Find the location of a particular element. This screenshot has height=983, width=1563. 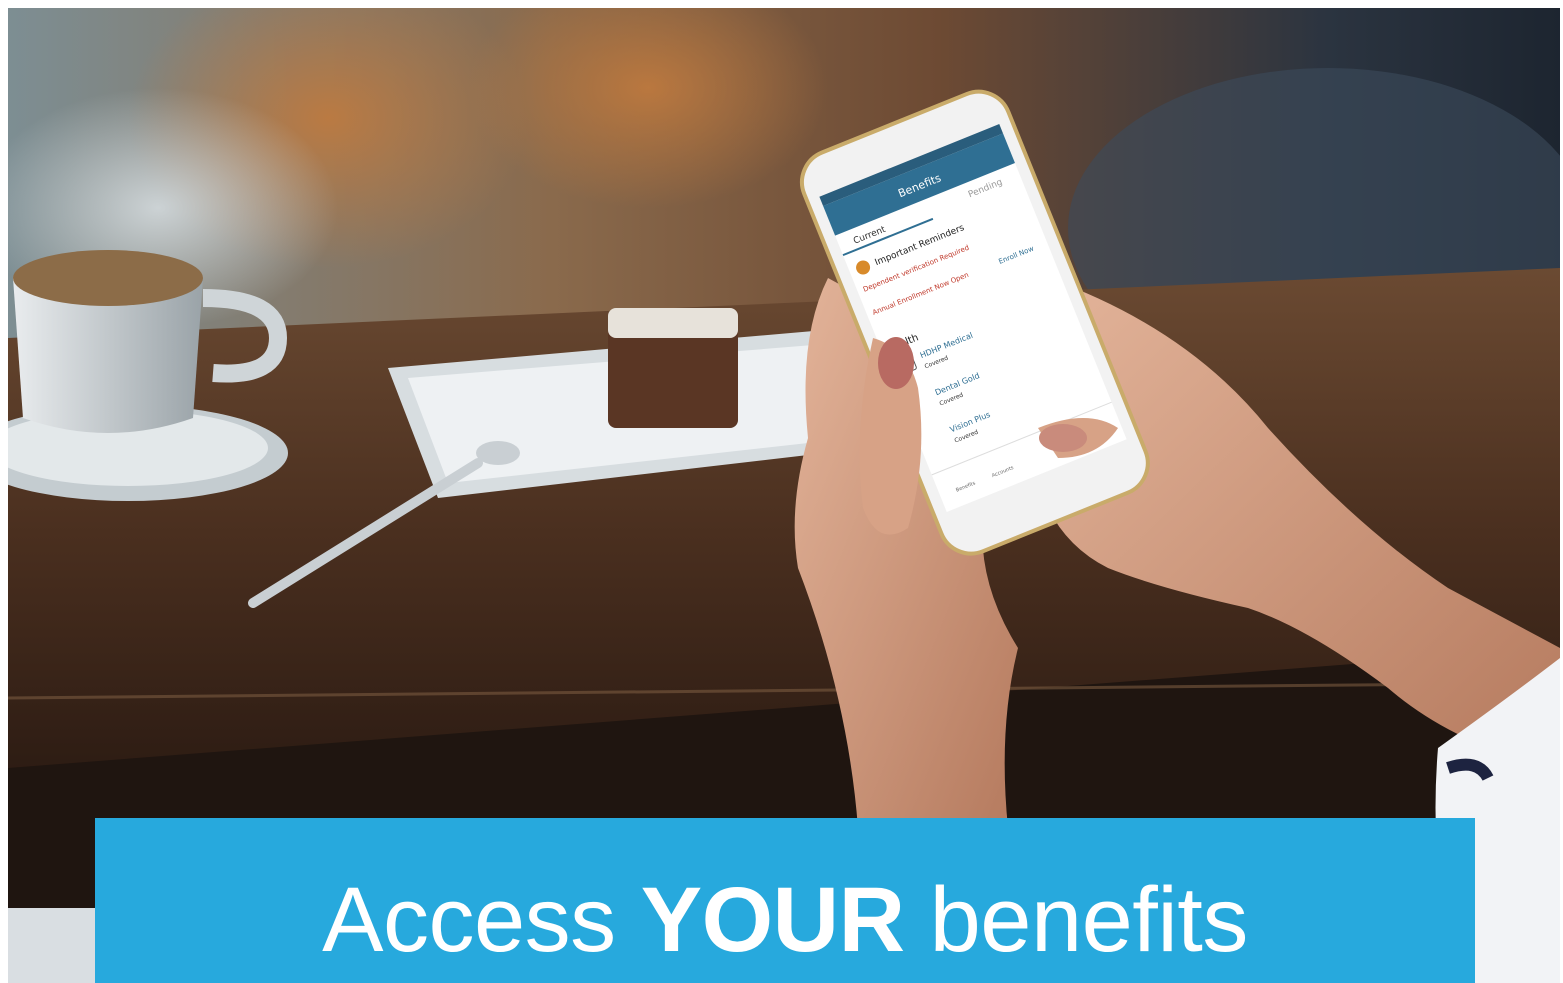

headline-word-access: Access is located at coordinates (469, 920).